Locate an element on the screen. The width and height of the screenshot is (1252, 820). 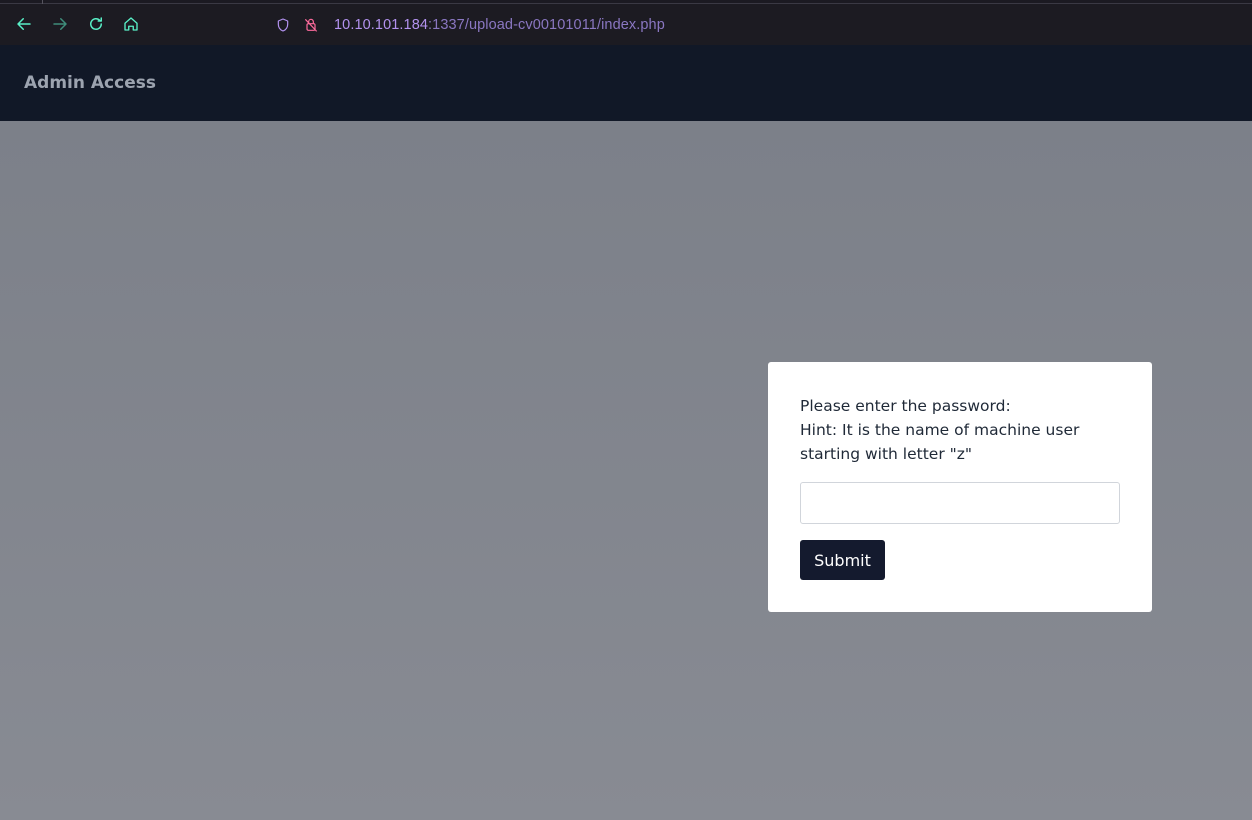
arrow-right-icon is located at coordinates (60, 24).